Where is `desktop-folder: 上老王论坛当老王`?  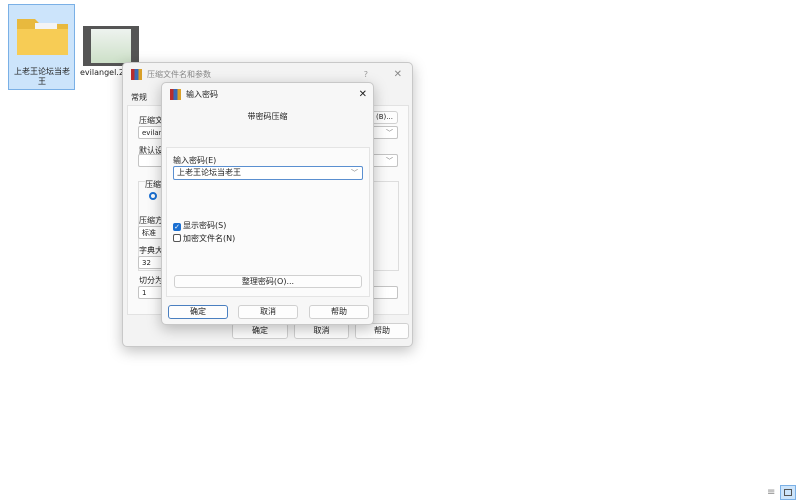 desktop-folder: 上老王论坛当老王 is located at coordinates (41, 47).